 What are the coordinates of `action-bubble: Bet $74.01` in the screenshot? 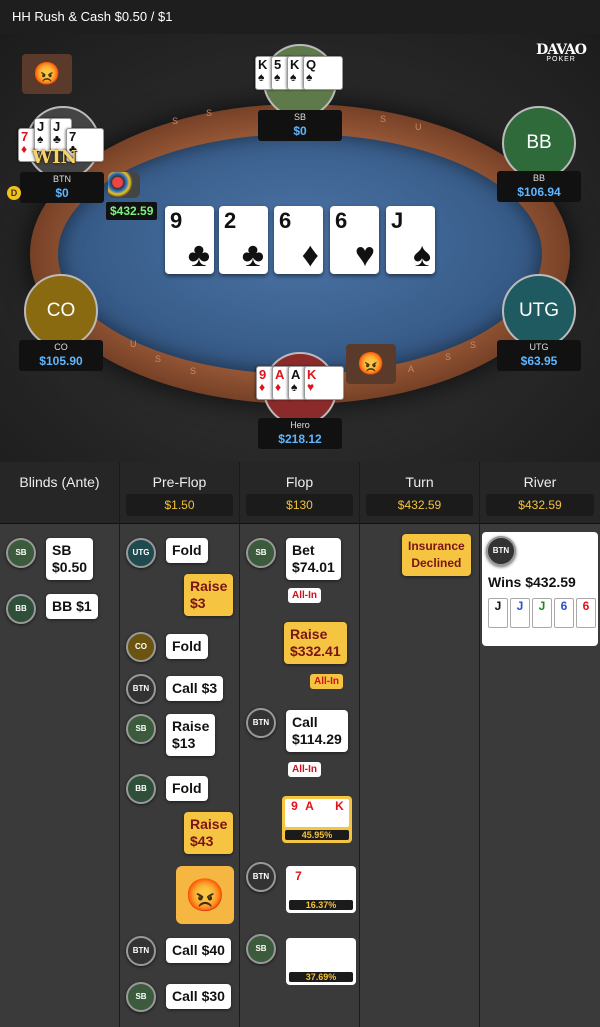 It's located at (313, 559).